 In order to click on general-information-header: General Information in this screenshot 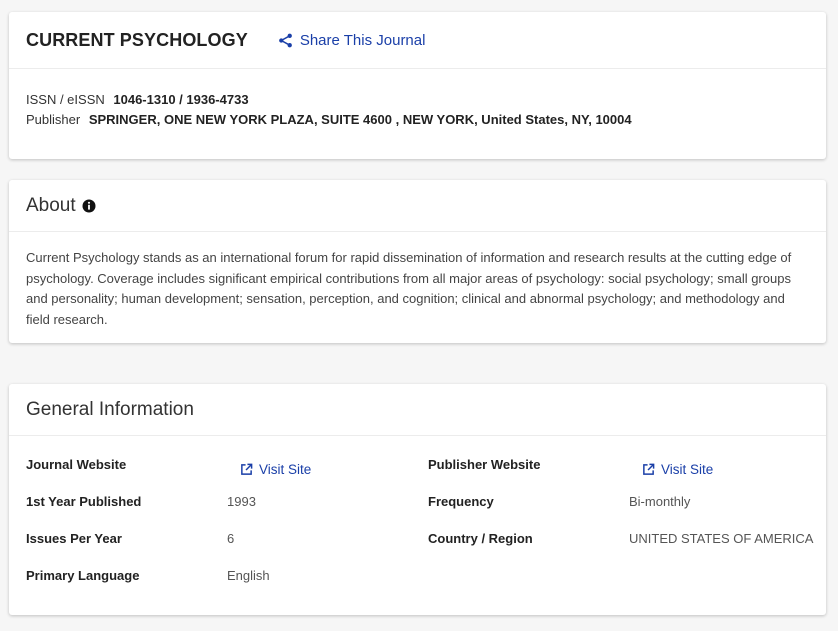, I will do `click(417, 410)`.